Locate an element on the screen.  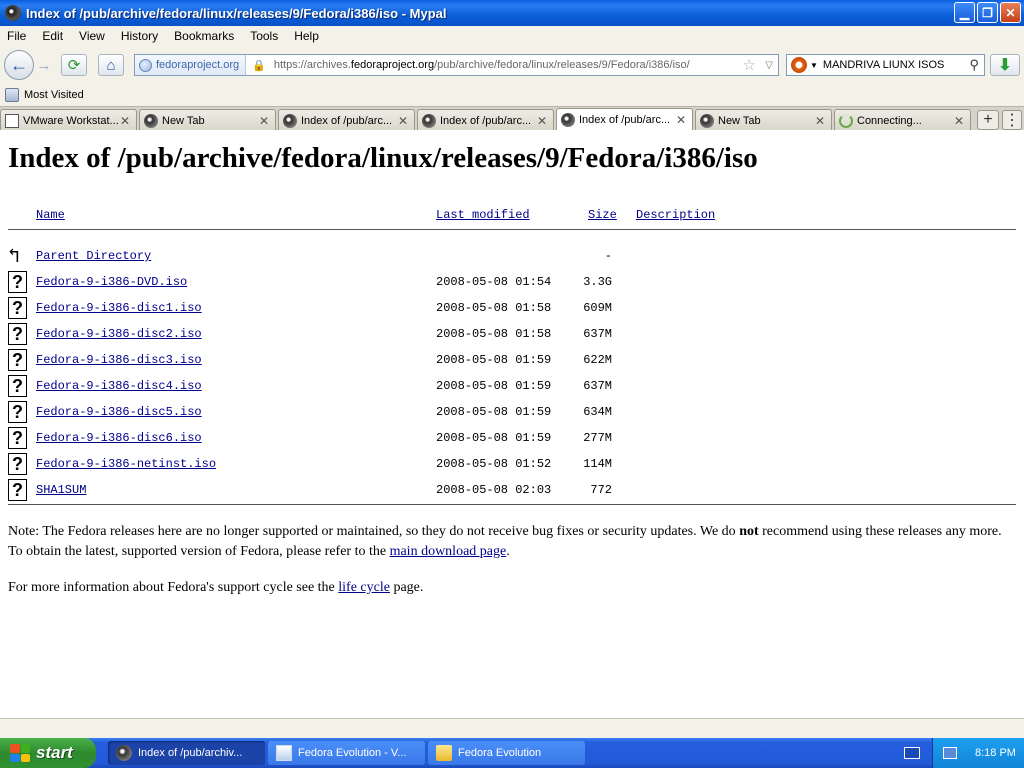
file-date: 2008-05-08 01:59 is located at coordinates (494, 412).